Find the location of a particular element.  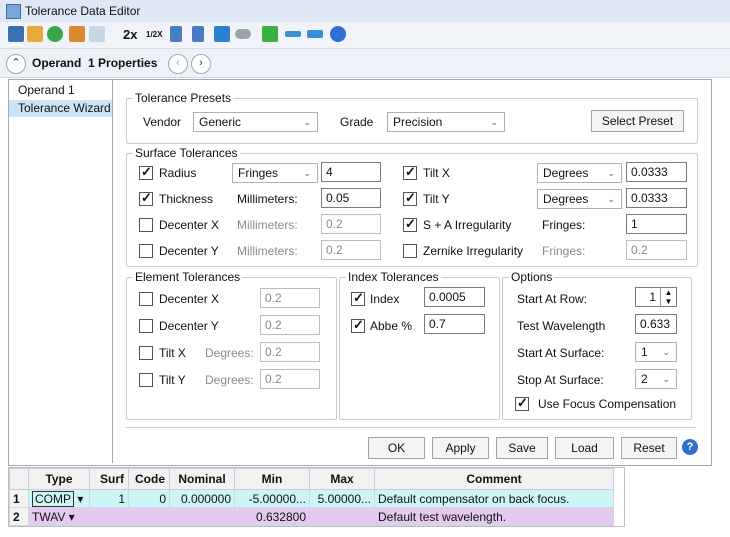

el-tilt-x-input: 0.2 is located at coordinates (290, 352).